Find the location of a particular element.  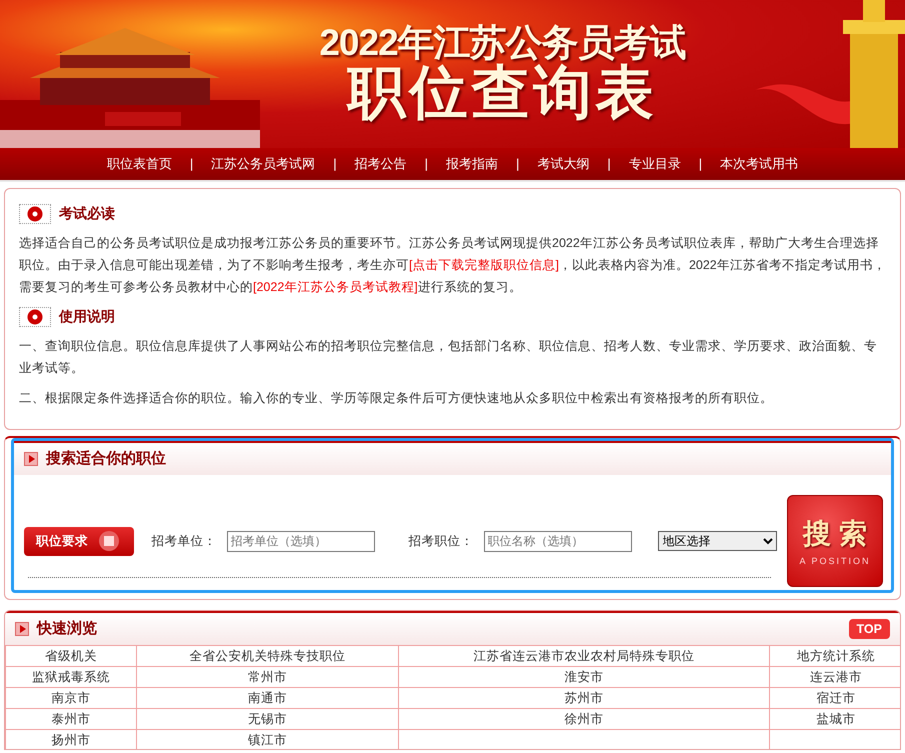

search-button: 搜 索 A POSITION is located at coordinates (835, 541).